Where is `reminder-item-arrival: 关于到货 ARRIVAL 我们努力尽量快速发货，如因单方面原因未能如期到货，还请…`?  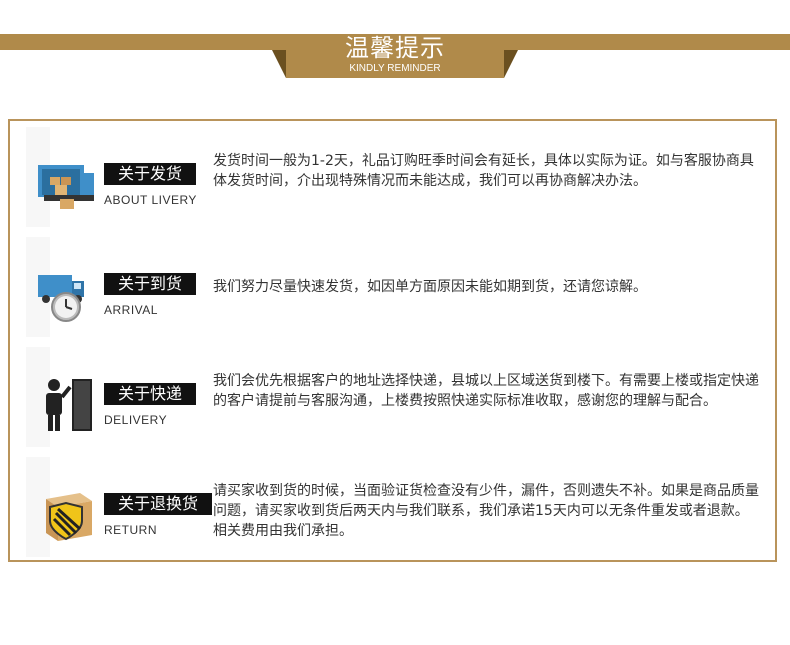
reminder-item-arrival: 关于到货 ARRIVAL 我们努力尽量快速发货，如因单方面原因未能如期到货，还请… is located at coordinates (396, 287).